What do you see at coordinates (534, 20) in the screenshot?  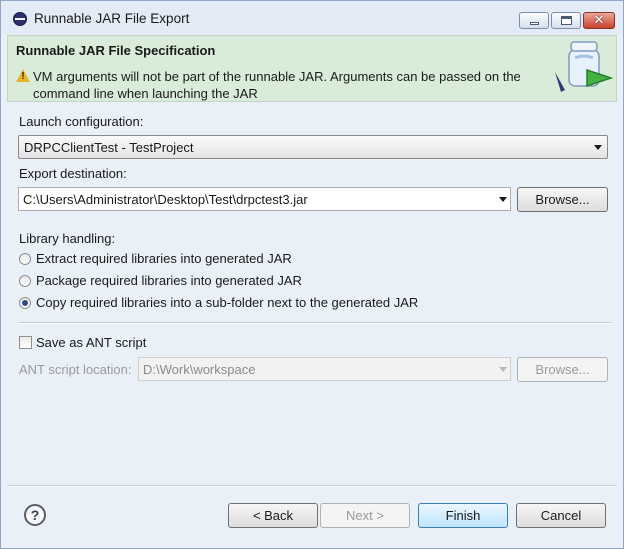 I see `minimize-button` at bounding box center [534, 20].